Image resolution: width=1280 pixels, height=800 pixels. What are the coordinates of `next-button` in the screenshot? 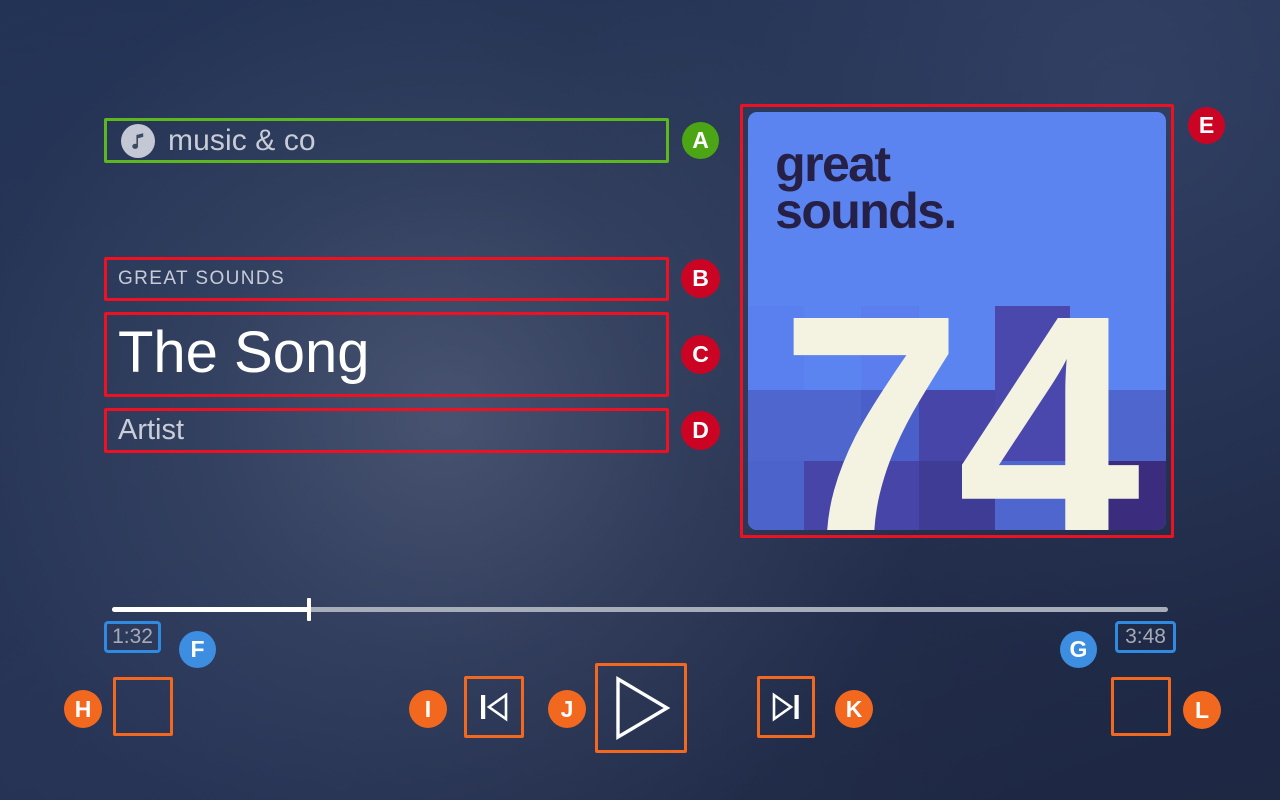 It's located at (786, 707).